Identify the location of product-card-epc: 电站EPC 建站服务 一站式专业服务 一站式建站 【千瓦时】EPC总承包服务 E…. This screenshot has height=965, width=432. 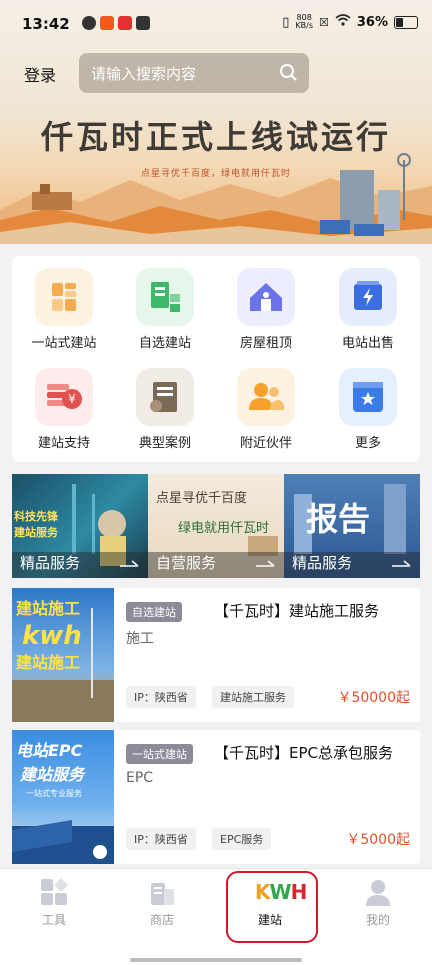
(216, 797).